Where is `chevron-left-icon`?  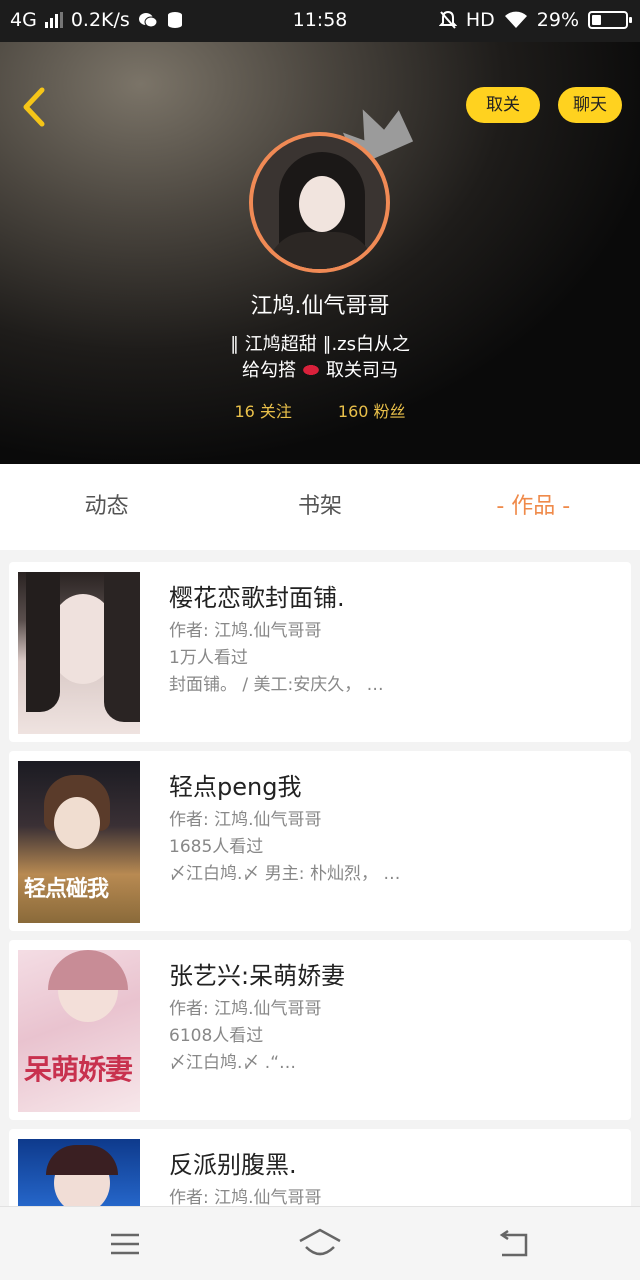
chevron-left-icon is located at coordinates (34, 107).